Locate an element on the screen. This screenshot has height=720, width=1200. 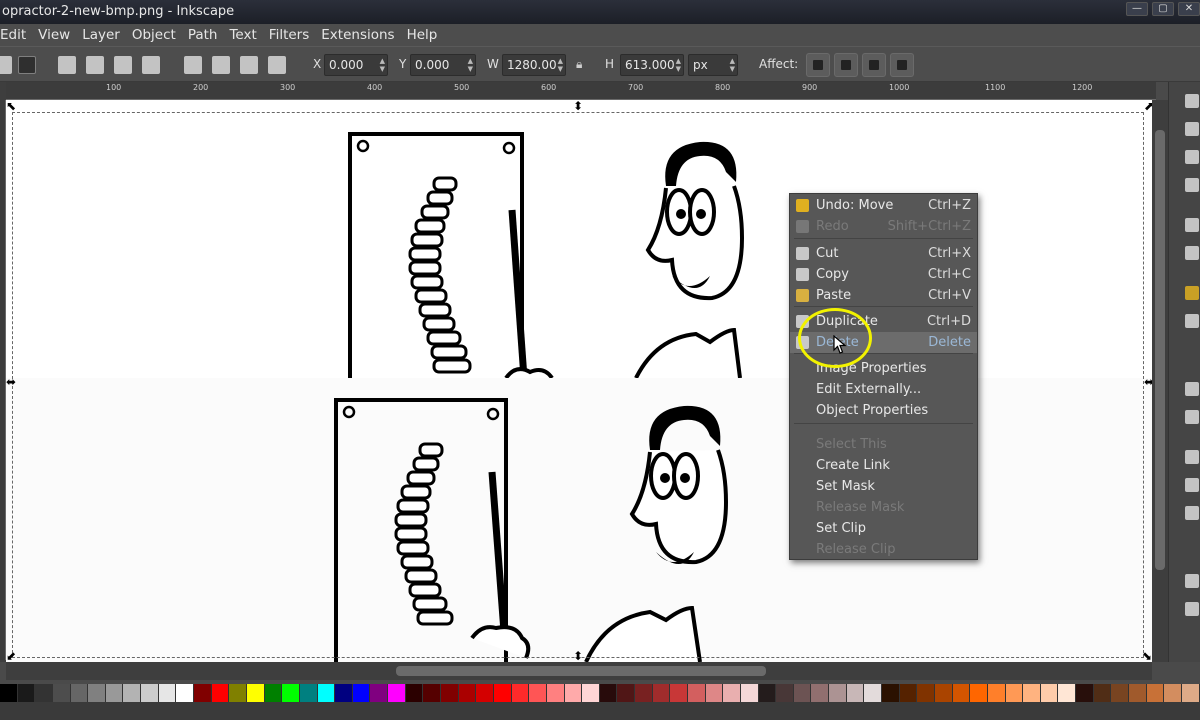
minimize-button: — is located at coordinates (1137, 9).